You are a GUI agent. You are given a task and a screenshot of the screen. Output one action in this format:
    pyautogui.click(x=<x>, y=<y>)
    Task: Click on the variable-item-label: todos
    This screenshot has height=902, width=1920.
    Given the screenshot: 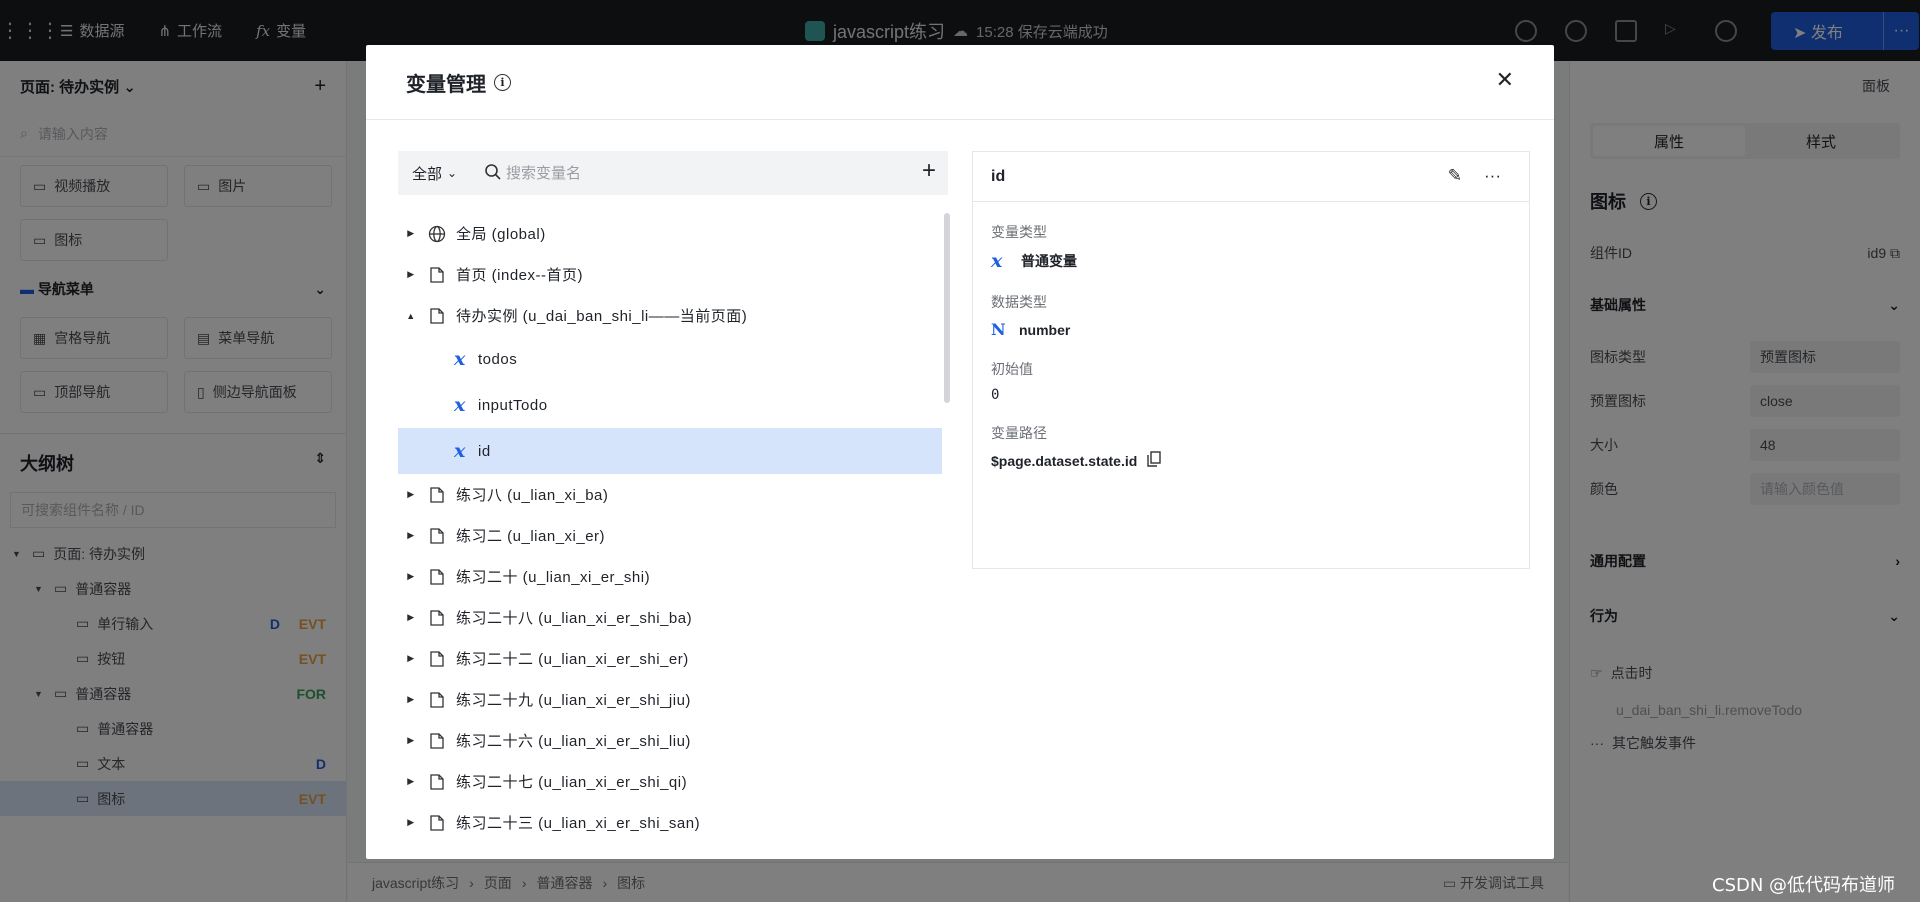 What is the action you would take?
    pyautogui.click(x=498, y=359)
    